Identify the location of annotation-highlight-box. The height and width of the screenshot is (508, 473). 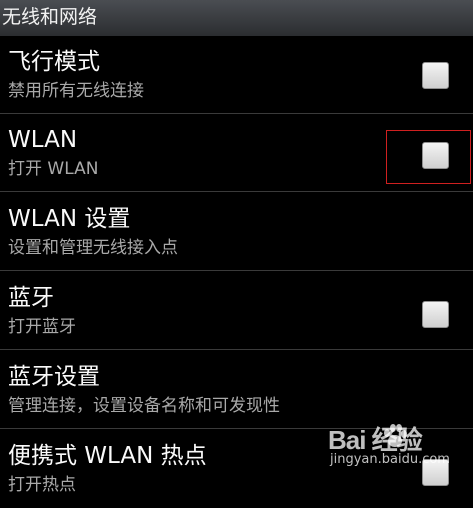
(428, 157).